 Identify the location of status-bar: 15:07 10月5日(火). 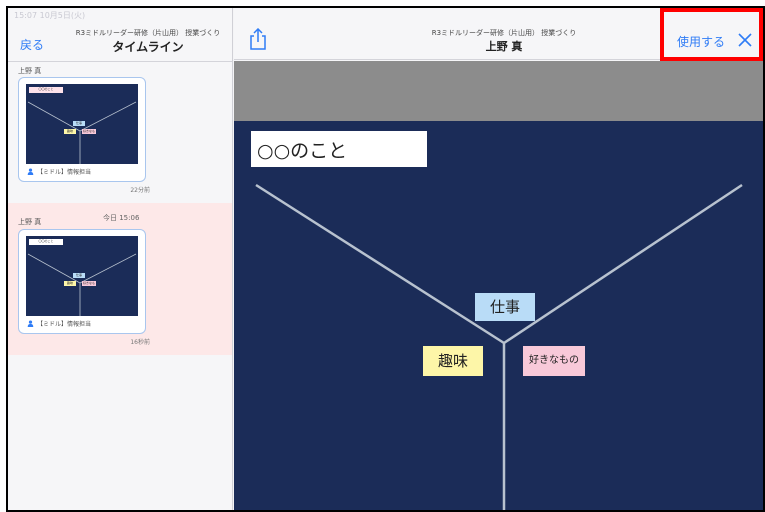
(50, 15).